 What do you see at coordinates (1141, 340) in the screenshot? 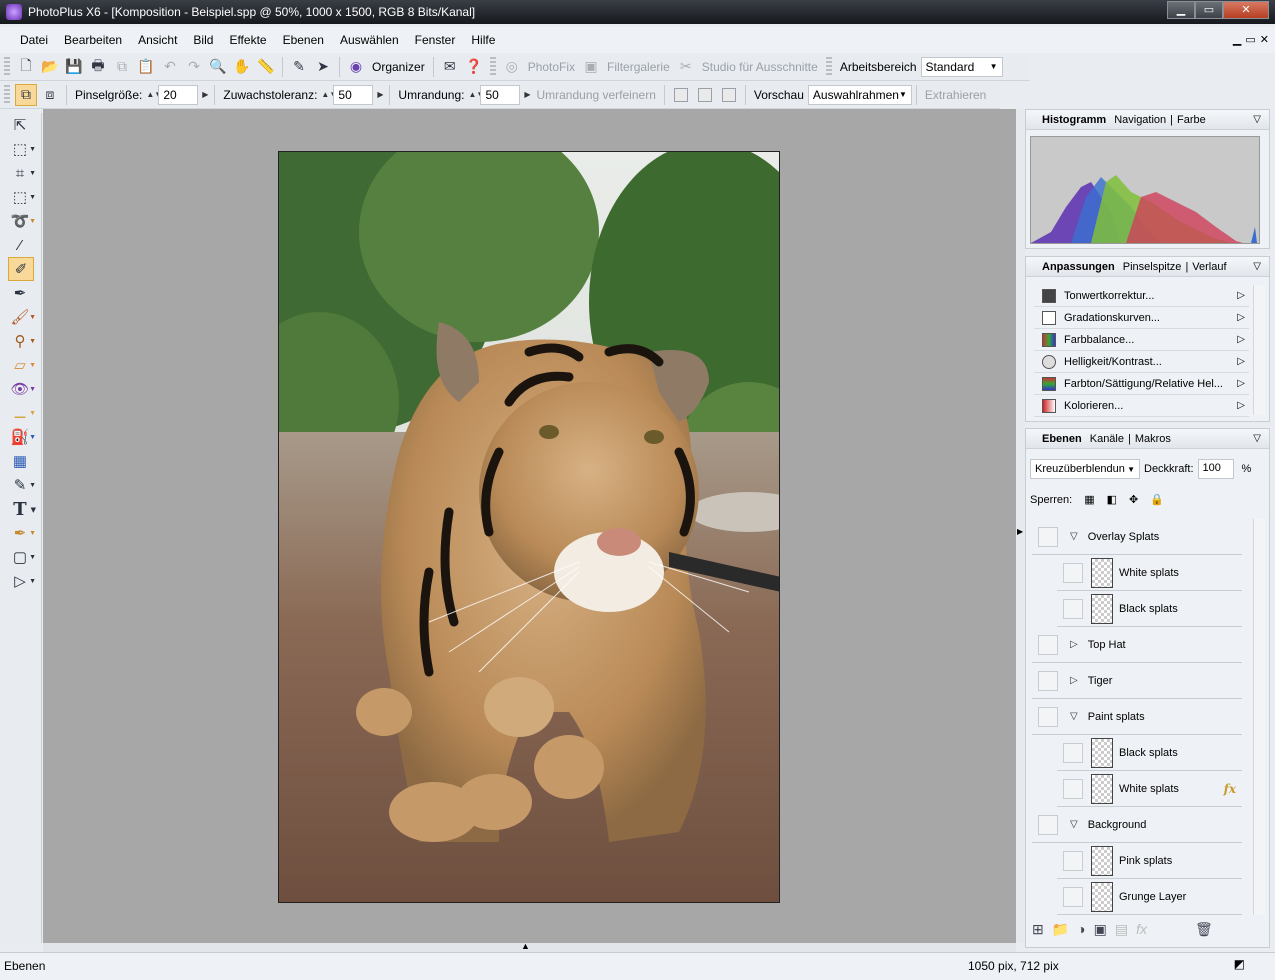
I see `adjustment-farbbalance: Farbbalance... ▷` at bounding box center [1141, 340].